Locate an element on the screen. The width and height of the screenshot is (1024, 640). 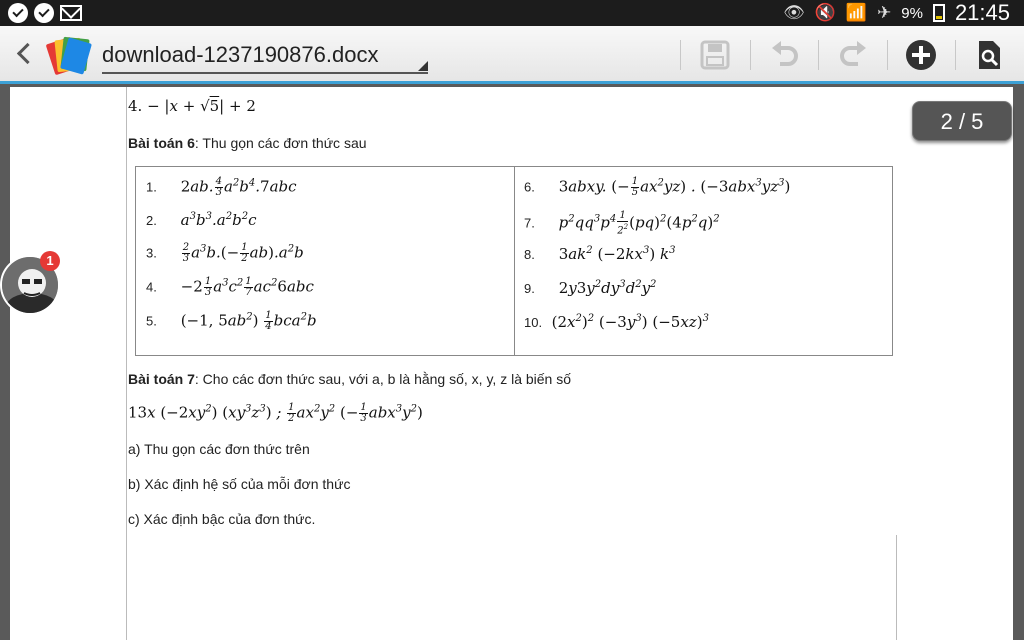
problem7-part-c: c) Xác định bậc của đơn thức. is located at coordinates (222, 519).